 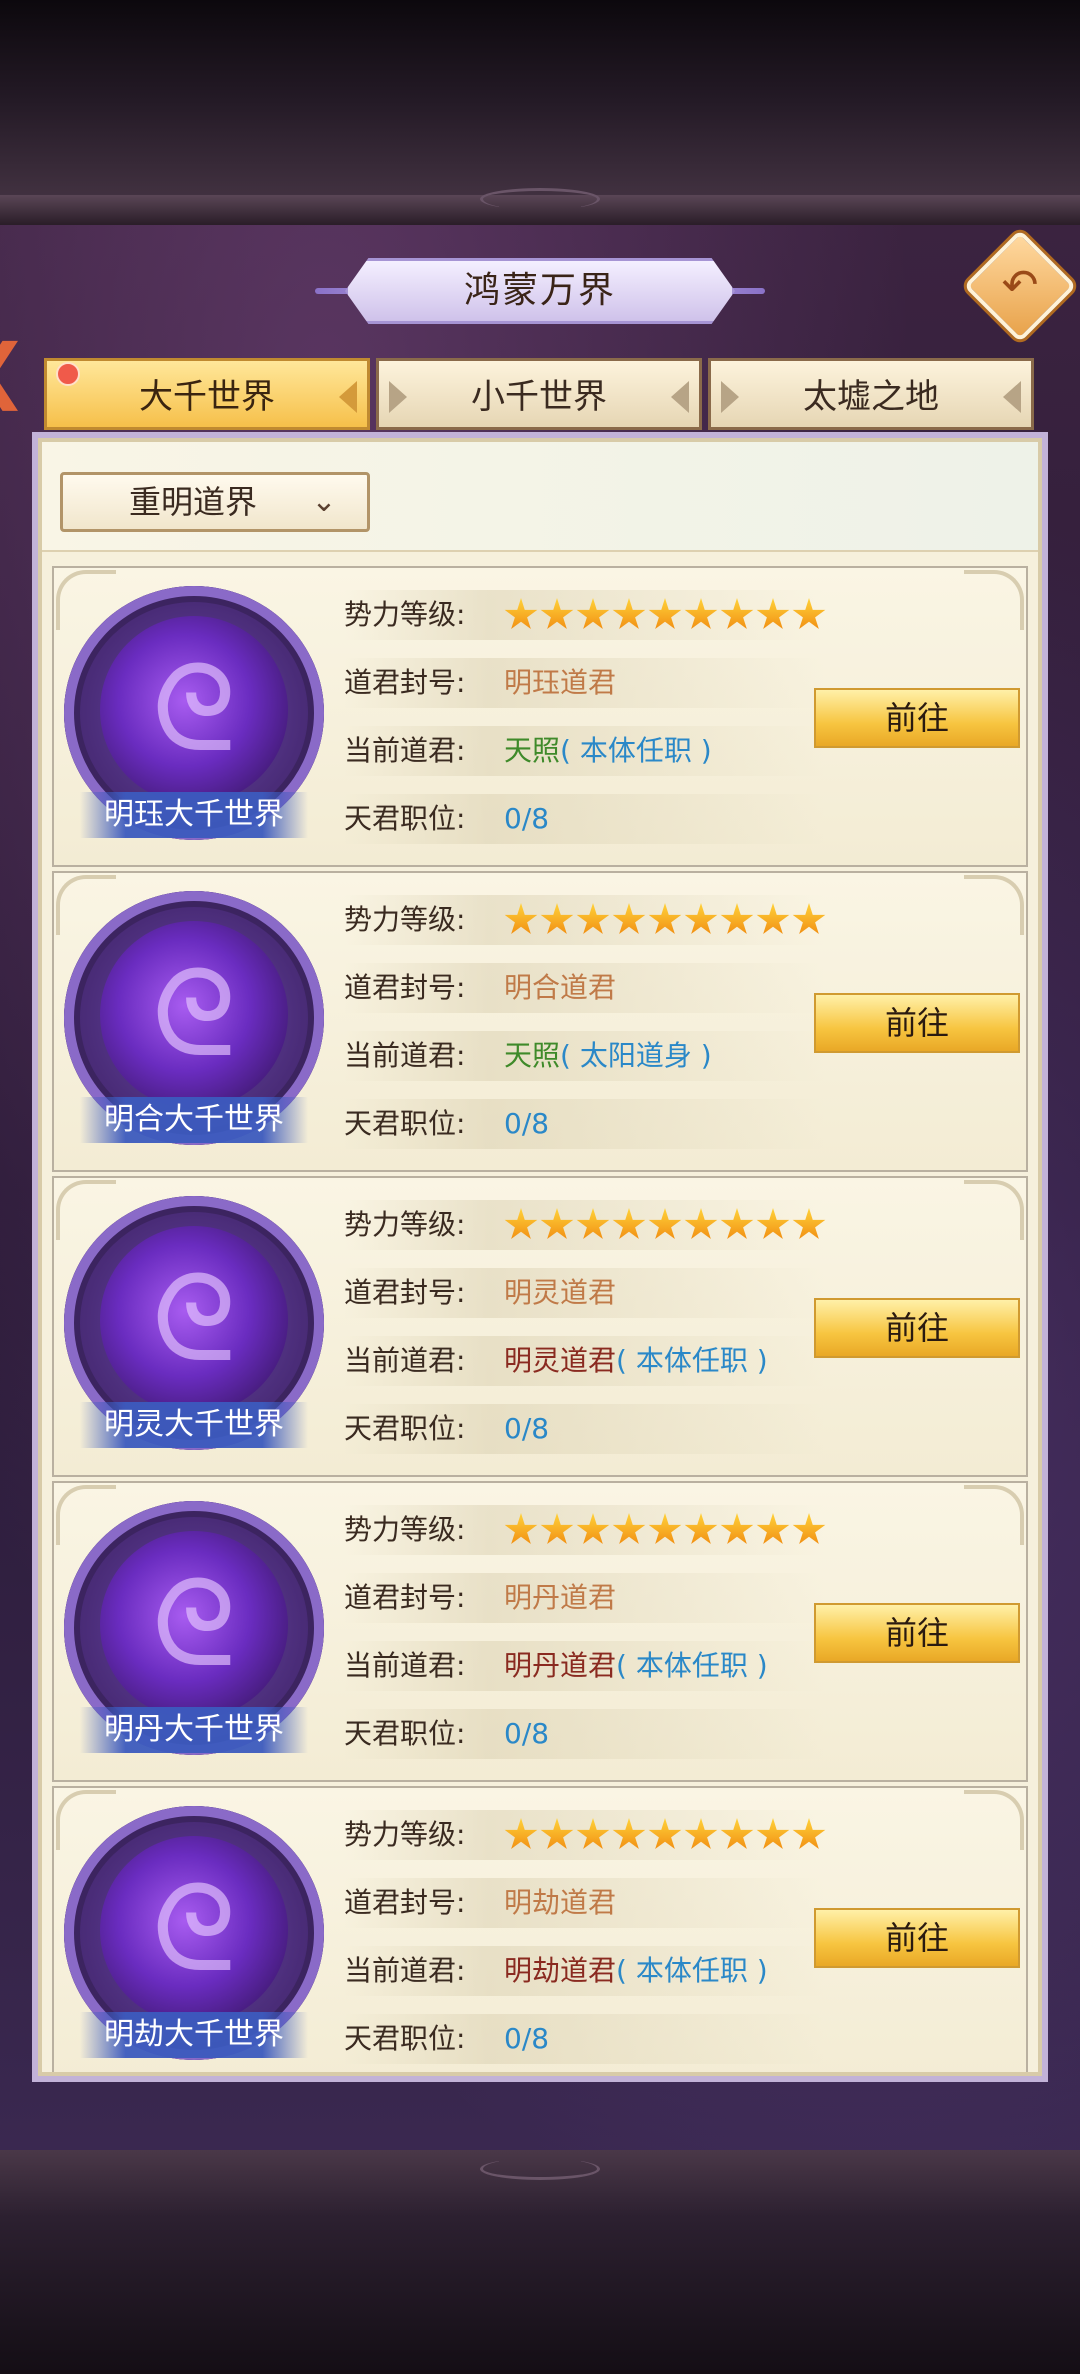 What do you see at coordinates (1020, 286) in the screenshot?
I see `back-arrow-icon: ↶` at bounding box center [1020, 286].